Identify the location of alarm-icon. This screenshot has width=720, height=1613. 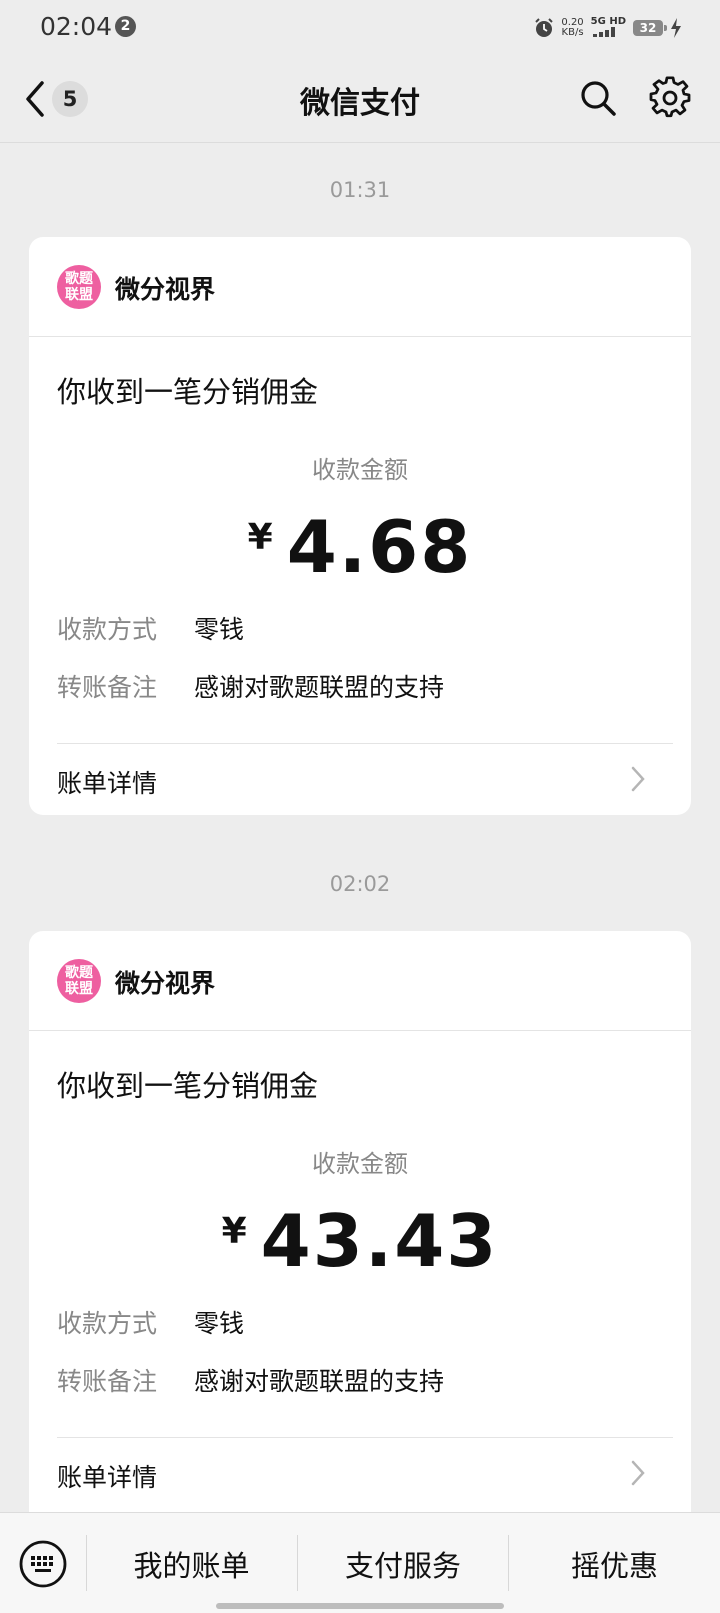
(544, 27).